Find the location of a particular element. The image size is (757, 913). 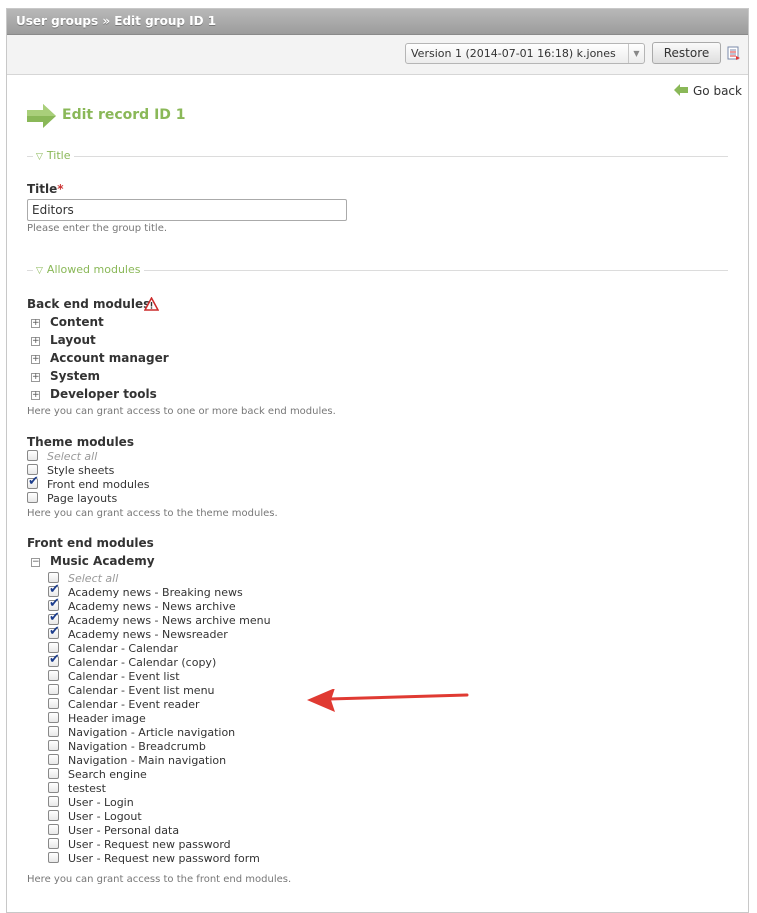

frontend-item: Academy news - Breaking news is located at coordinates (145, 591).